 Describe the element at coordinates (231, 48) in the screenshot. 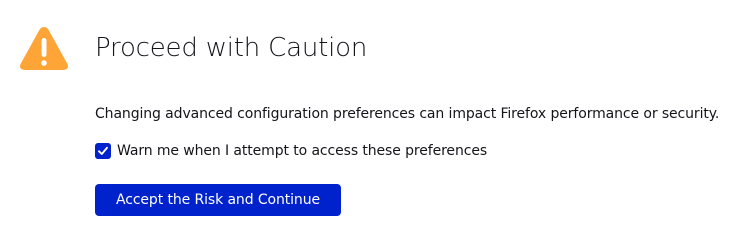

I see `page-title: Proceed with Caution` at that location.